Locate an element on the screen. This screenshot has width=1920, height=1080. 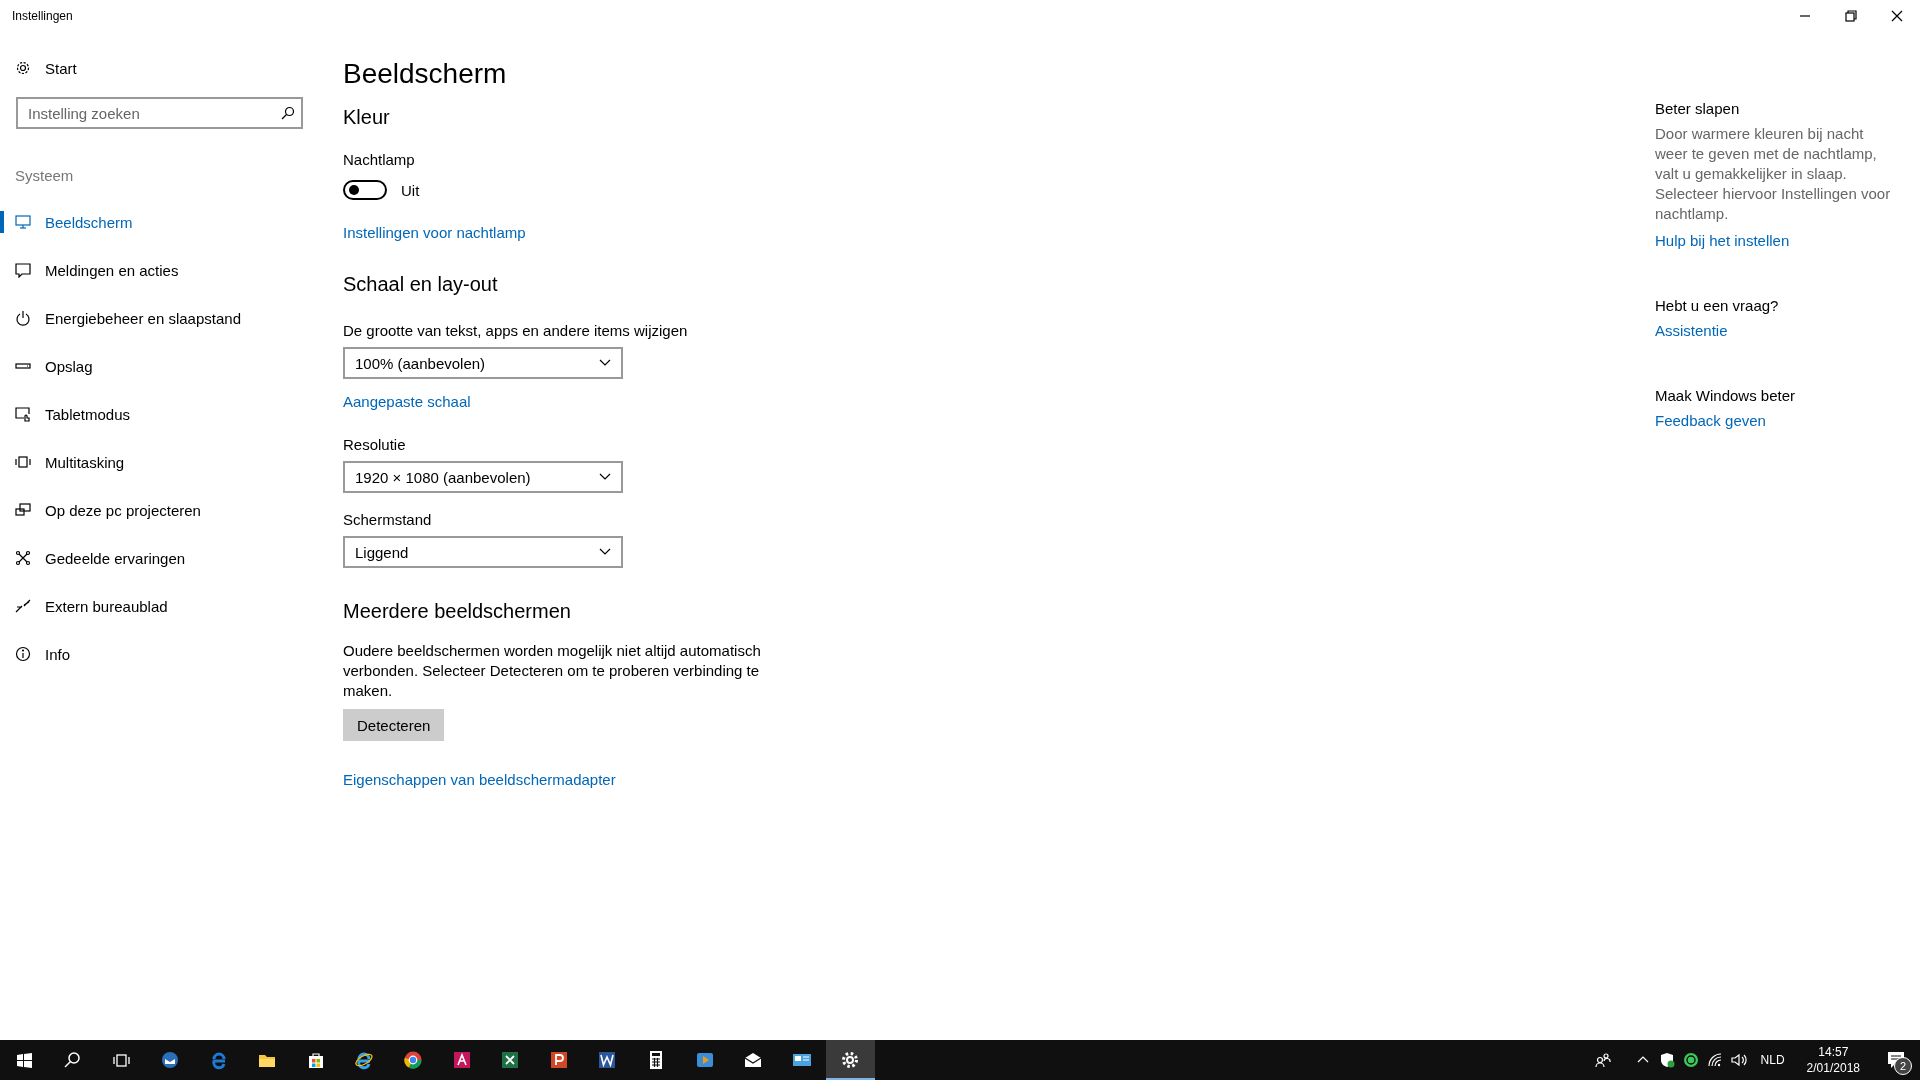
spreadsheet-app-icon is located at coordinates (510, 1060).